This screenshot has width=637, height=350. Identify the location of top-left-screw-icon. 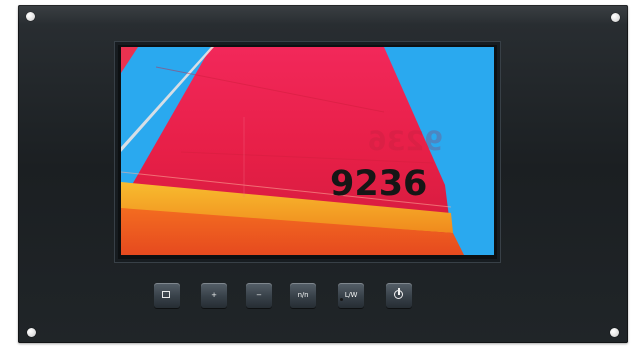
(30, 16).